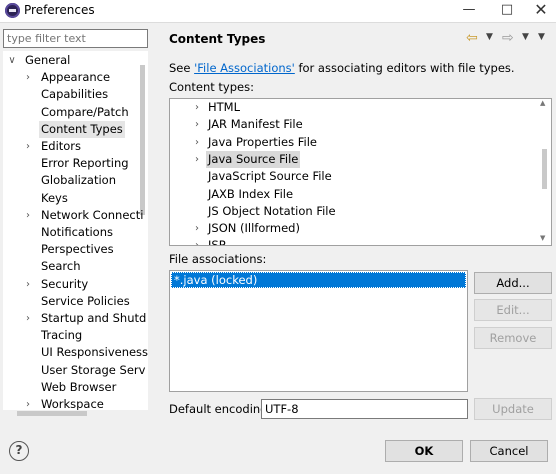  I want to click on content-type-label: JavaScript Source File, so click(270, 176).